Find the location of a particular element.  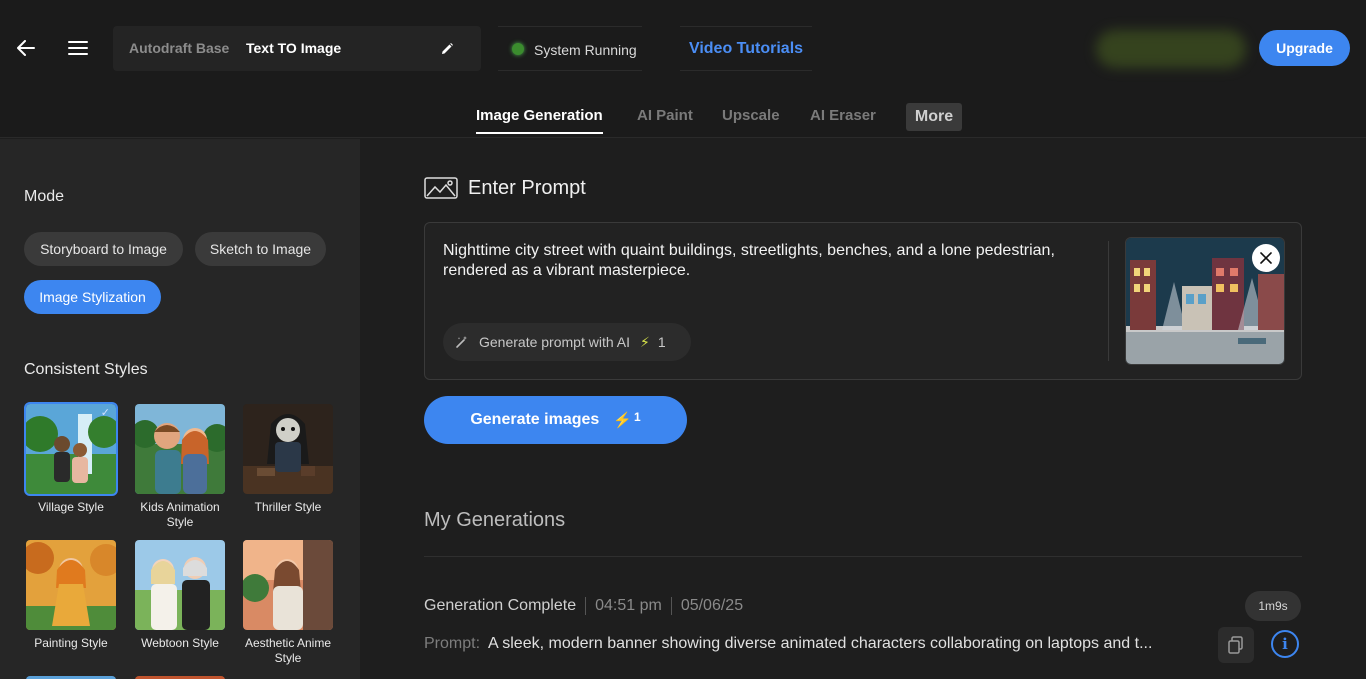

tab-ai-paint: AI Paint is located at coordinates (665, 119).